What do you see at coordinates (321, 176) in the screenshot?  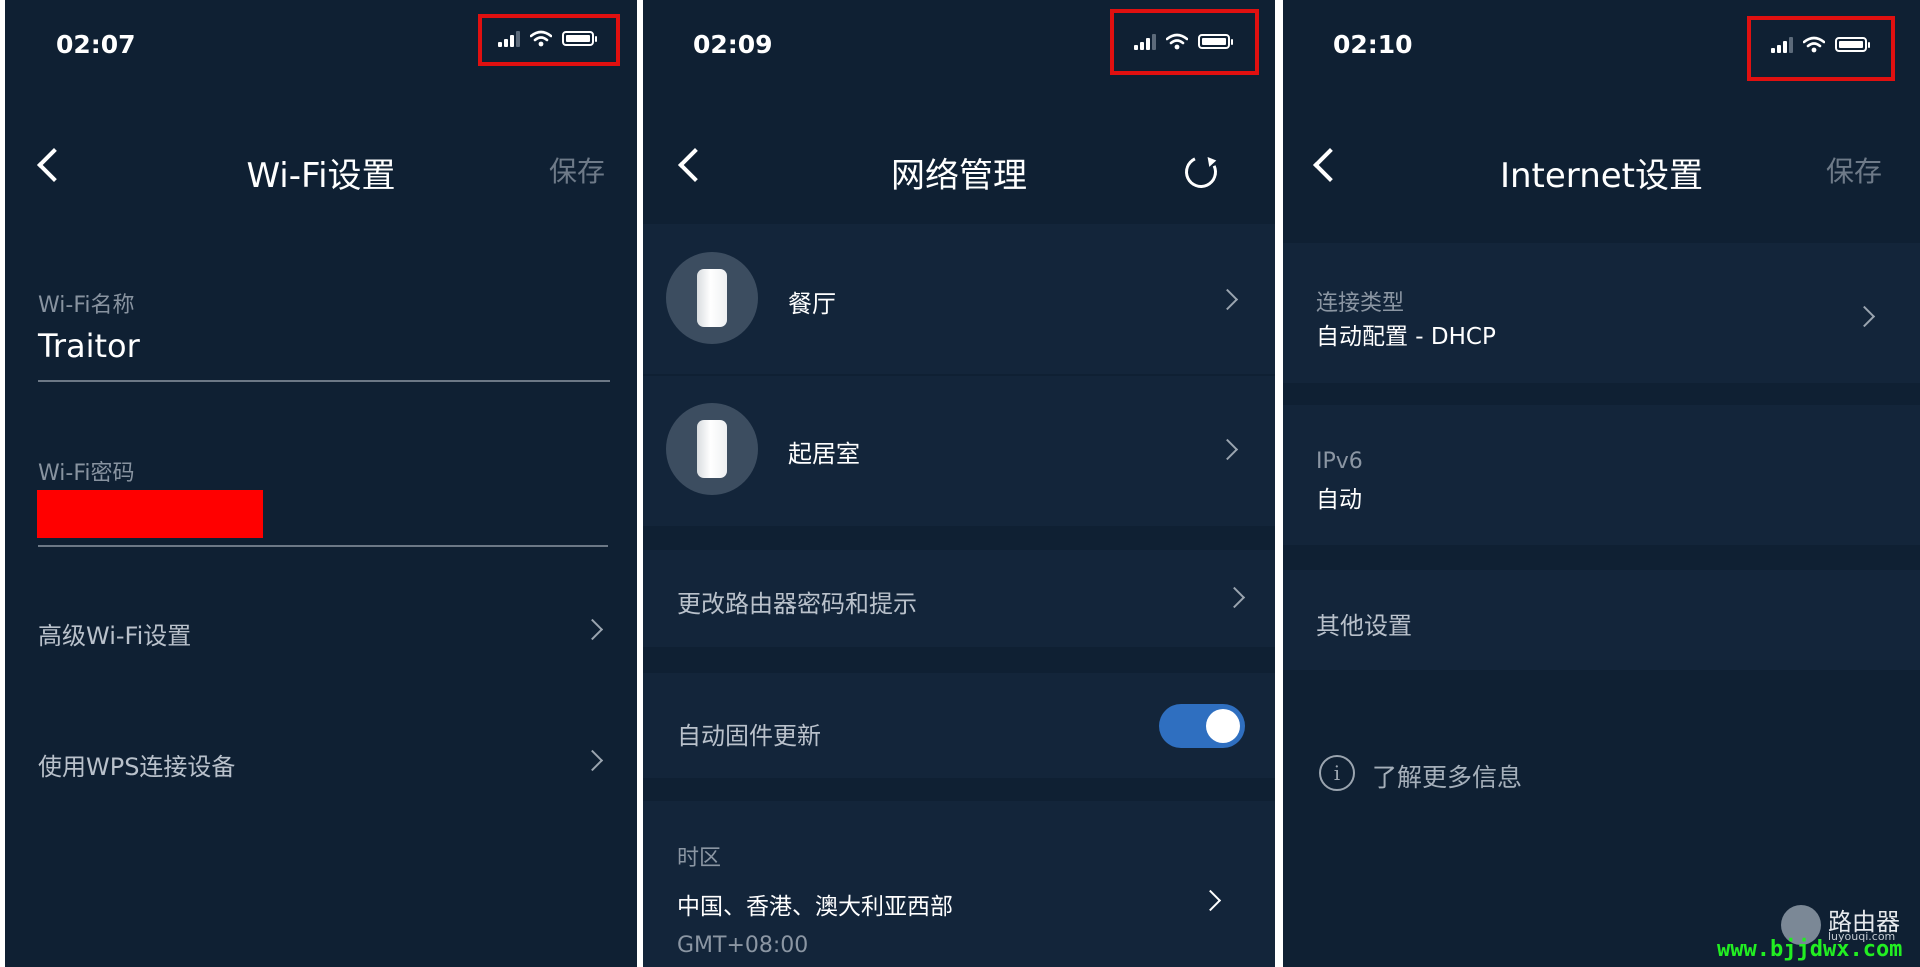 I see `page-title: Wi-Fi设置` at bounding box center [321, 176].